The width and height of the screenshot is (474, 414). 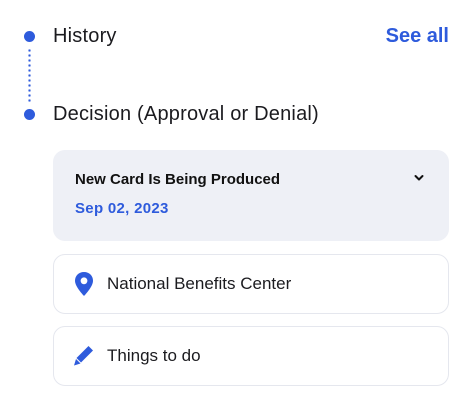 I want to click on things-to-do-label: Things to do, so click(x=154, y=355).